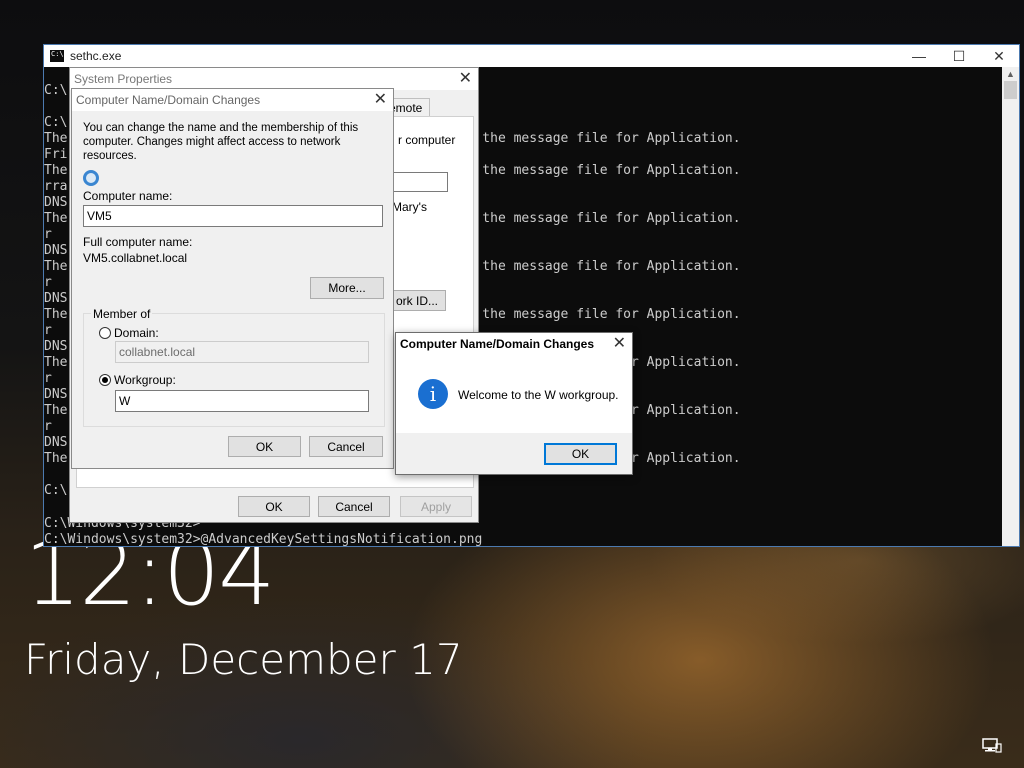  What do you see at coordinates (409, 207) in the screenshot?
I see `workgroup-text: Mary's` at bounding box center [409, 207].